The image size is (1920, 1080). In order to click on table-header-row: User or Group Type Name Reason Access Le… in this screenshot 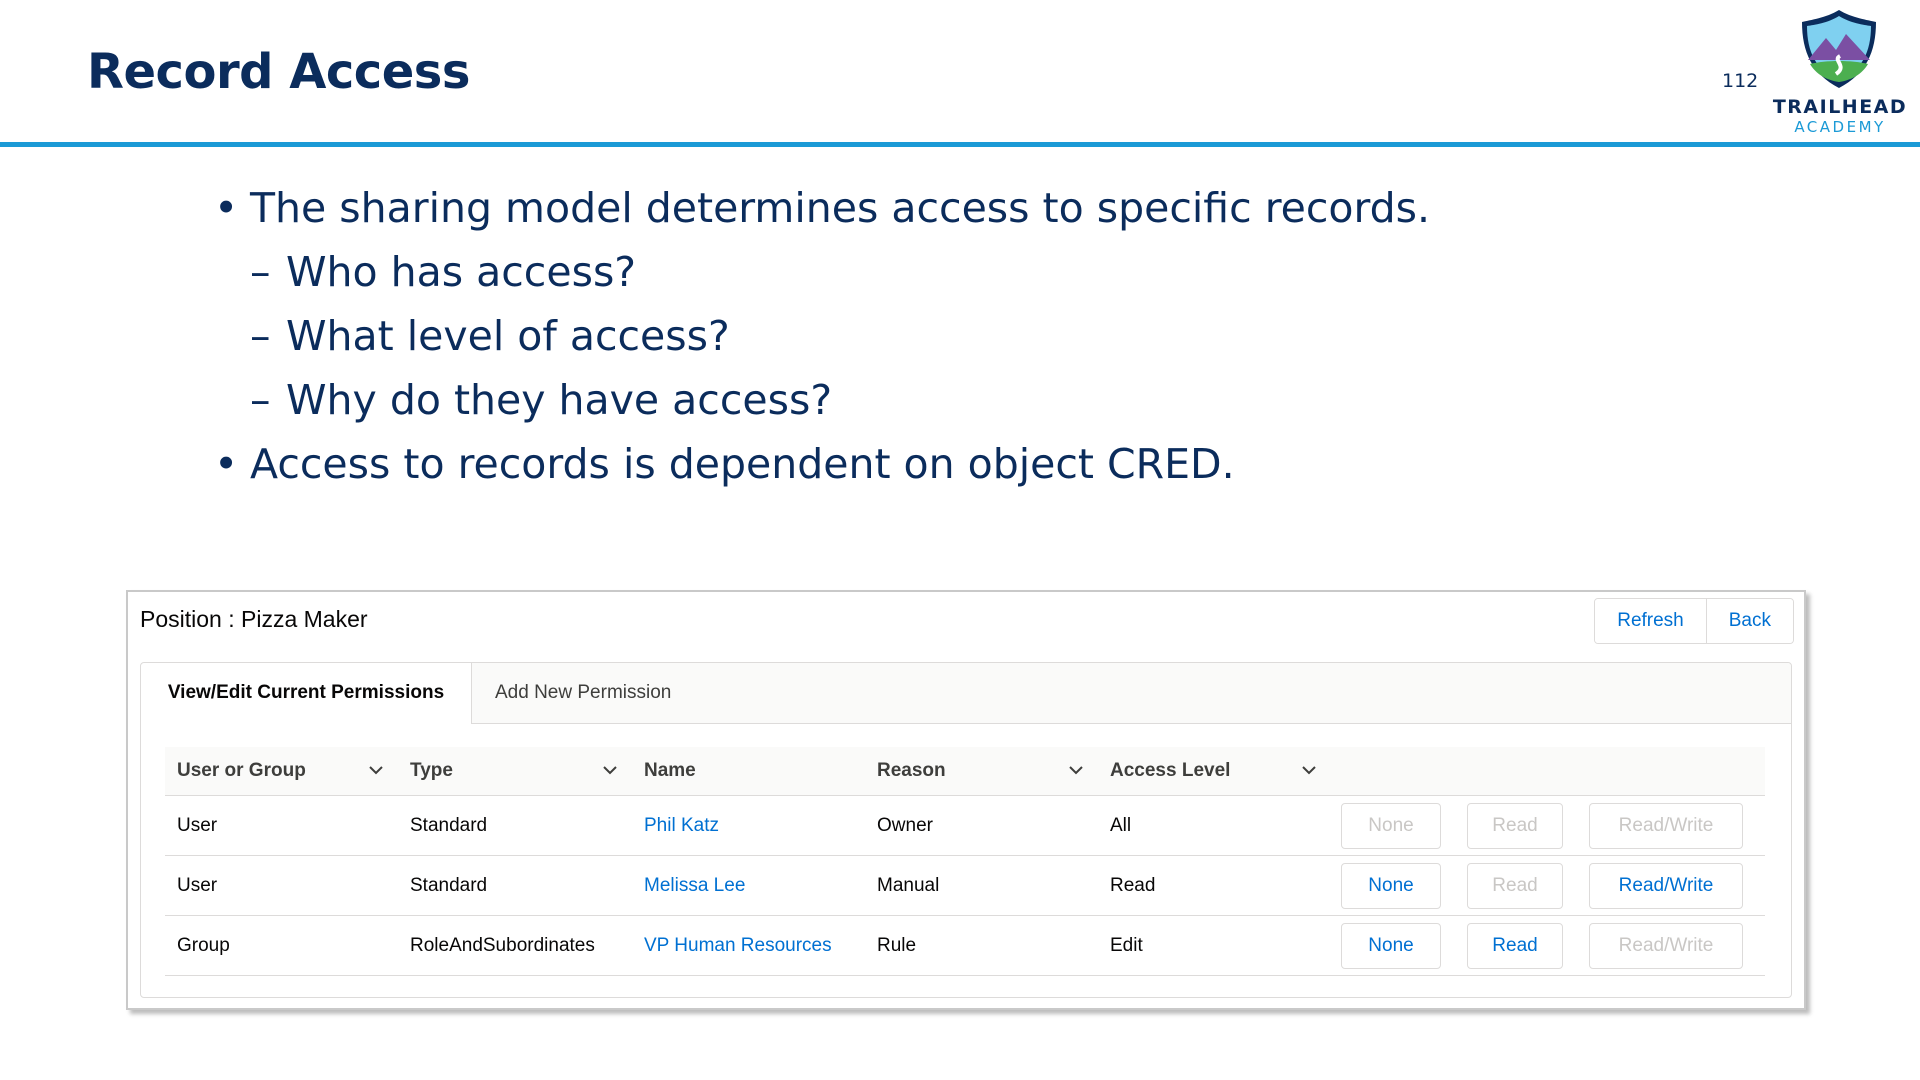, I will do `click(965, 771)`.